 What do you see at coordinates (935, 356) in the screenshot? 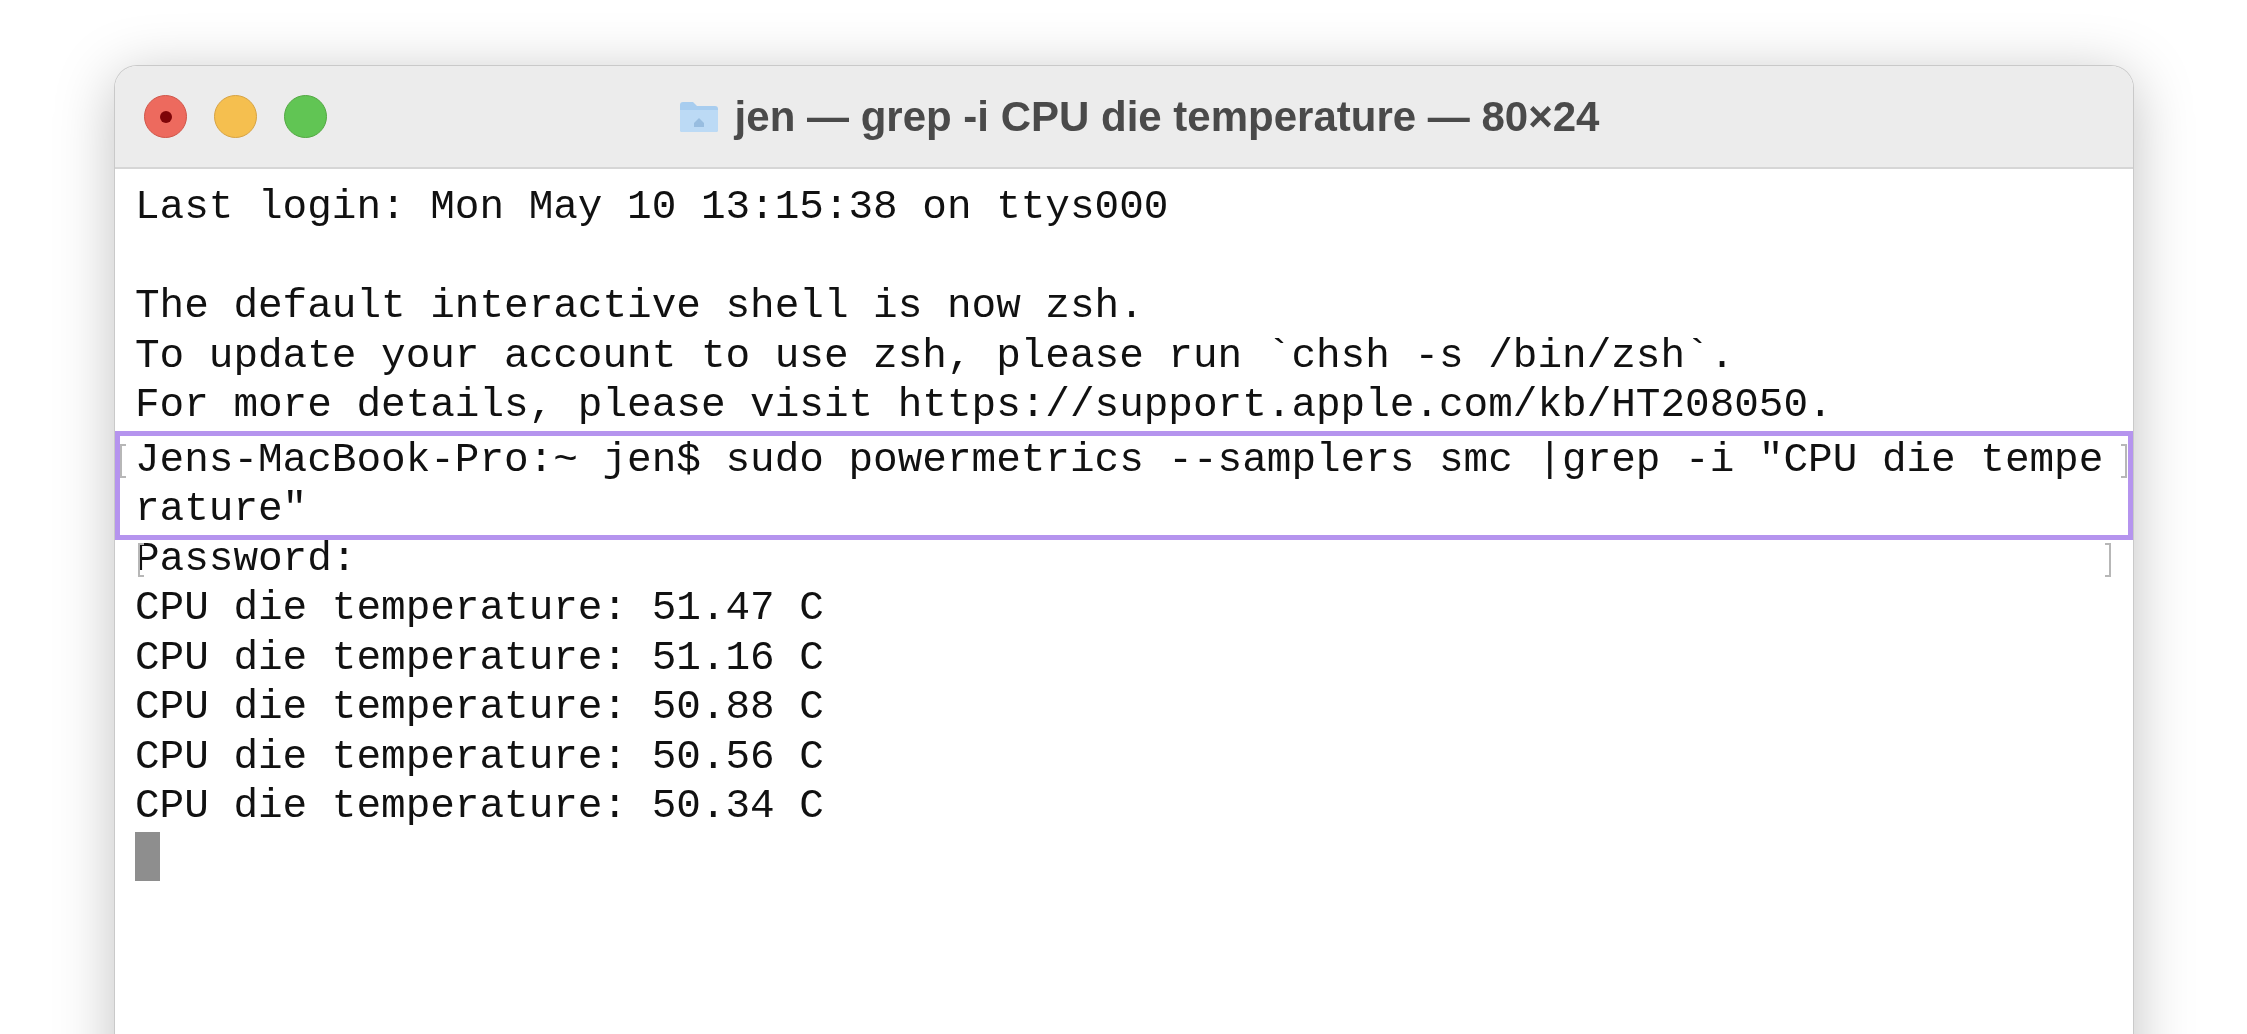
I see `terminal-line: To update your account to use zsh, please run `chsh -s /bin/zsh`.` at bounding box center [935, 356].